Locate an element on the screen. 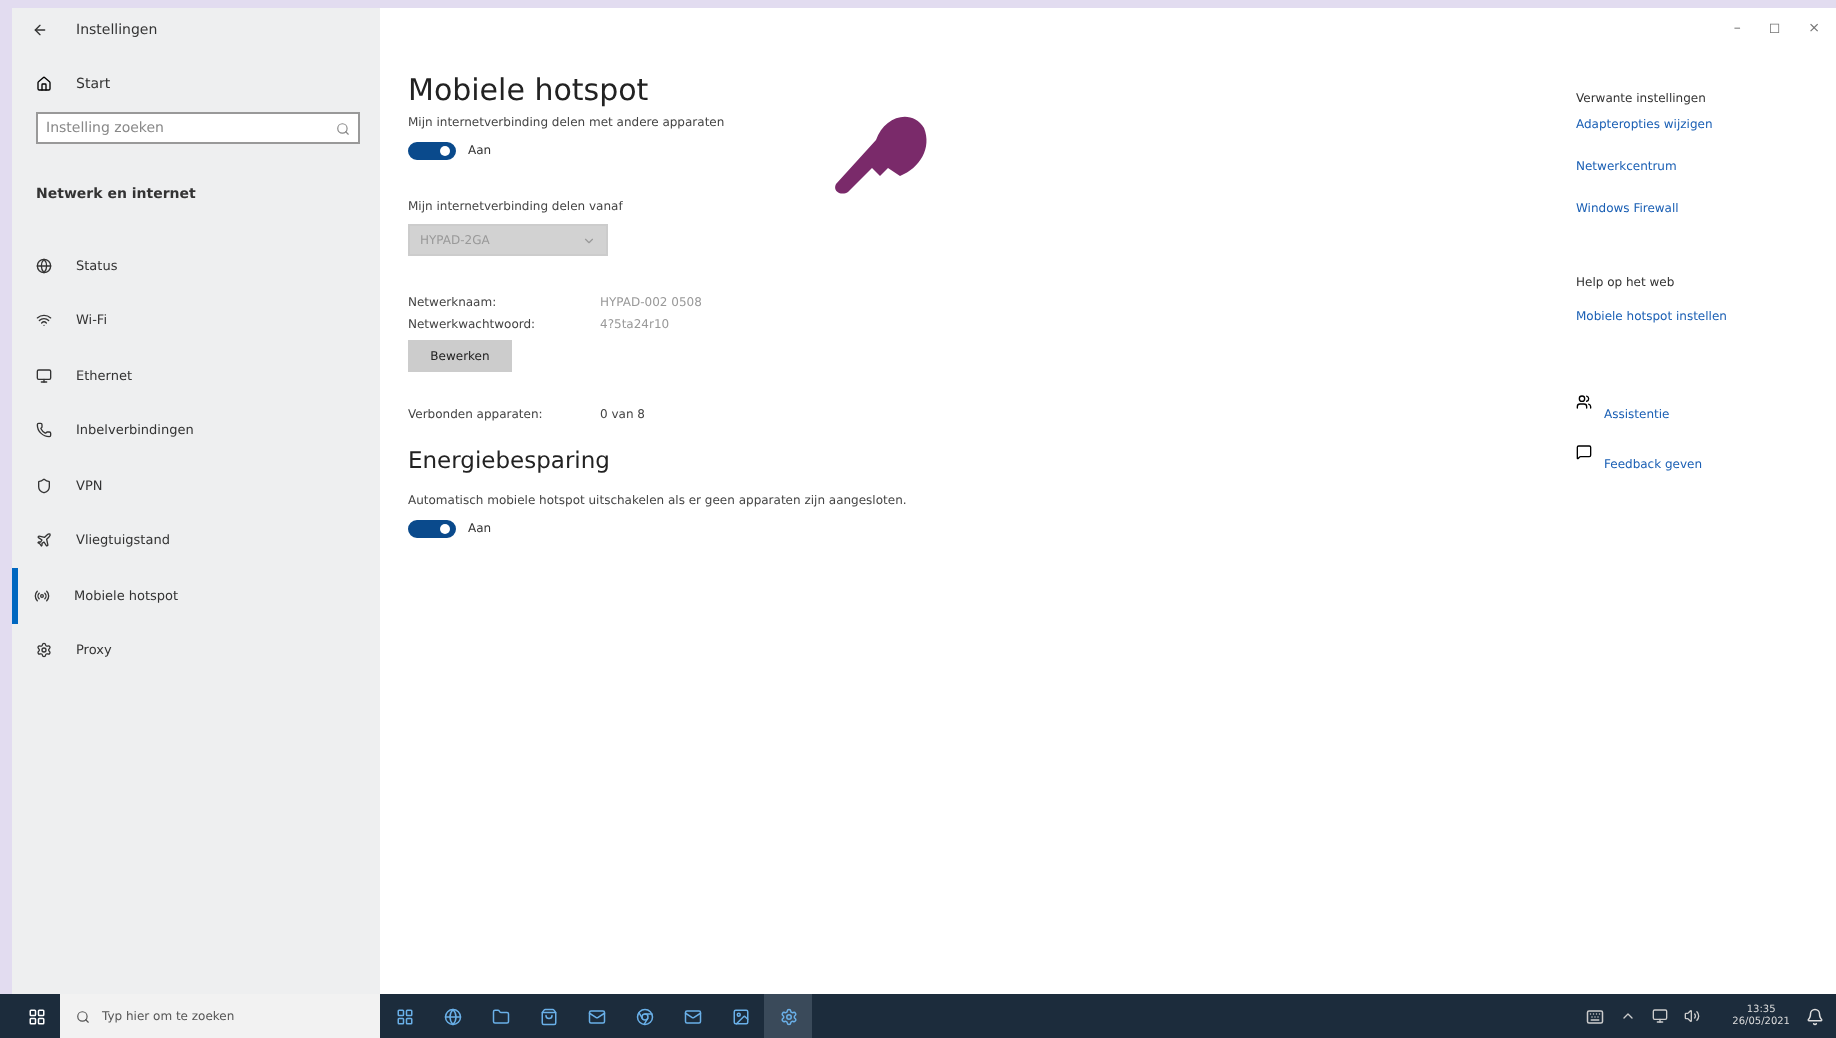 Image resolution: width=1836 pixels, height=1038 pixels. chevron-up-icon is located at coordinates (1628, 1016).